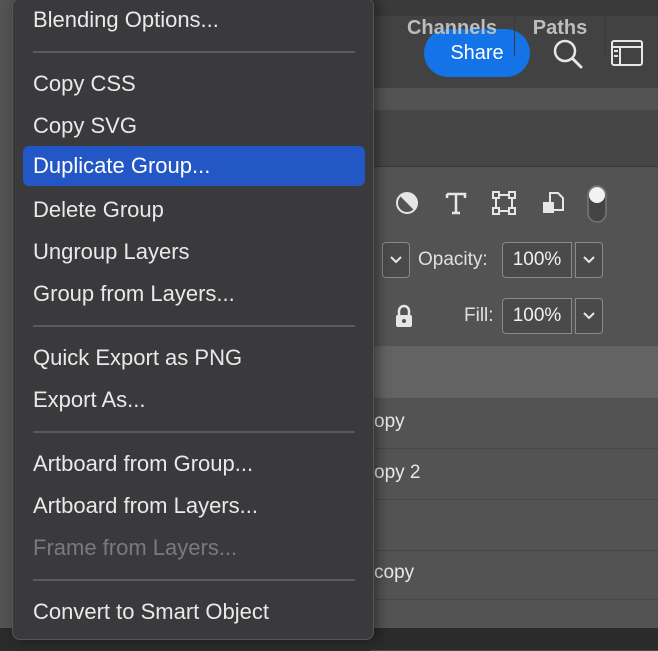 This screenshot has height=651, width=658. What do you see at coordinates (514, 474) in the screenshot?
I see `layer-row: opy 2` at bounding box center [514, 474].